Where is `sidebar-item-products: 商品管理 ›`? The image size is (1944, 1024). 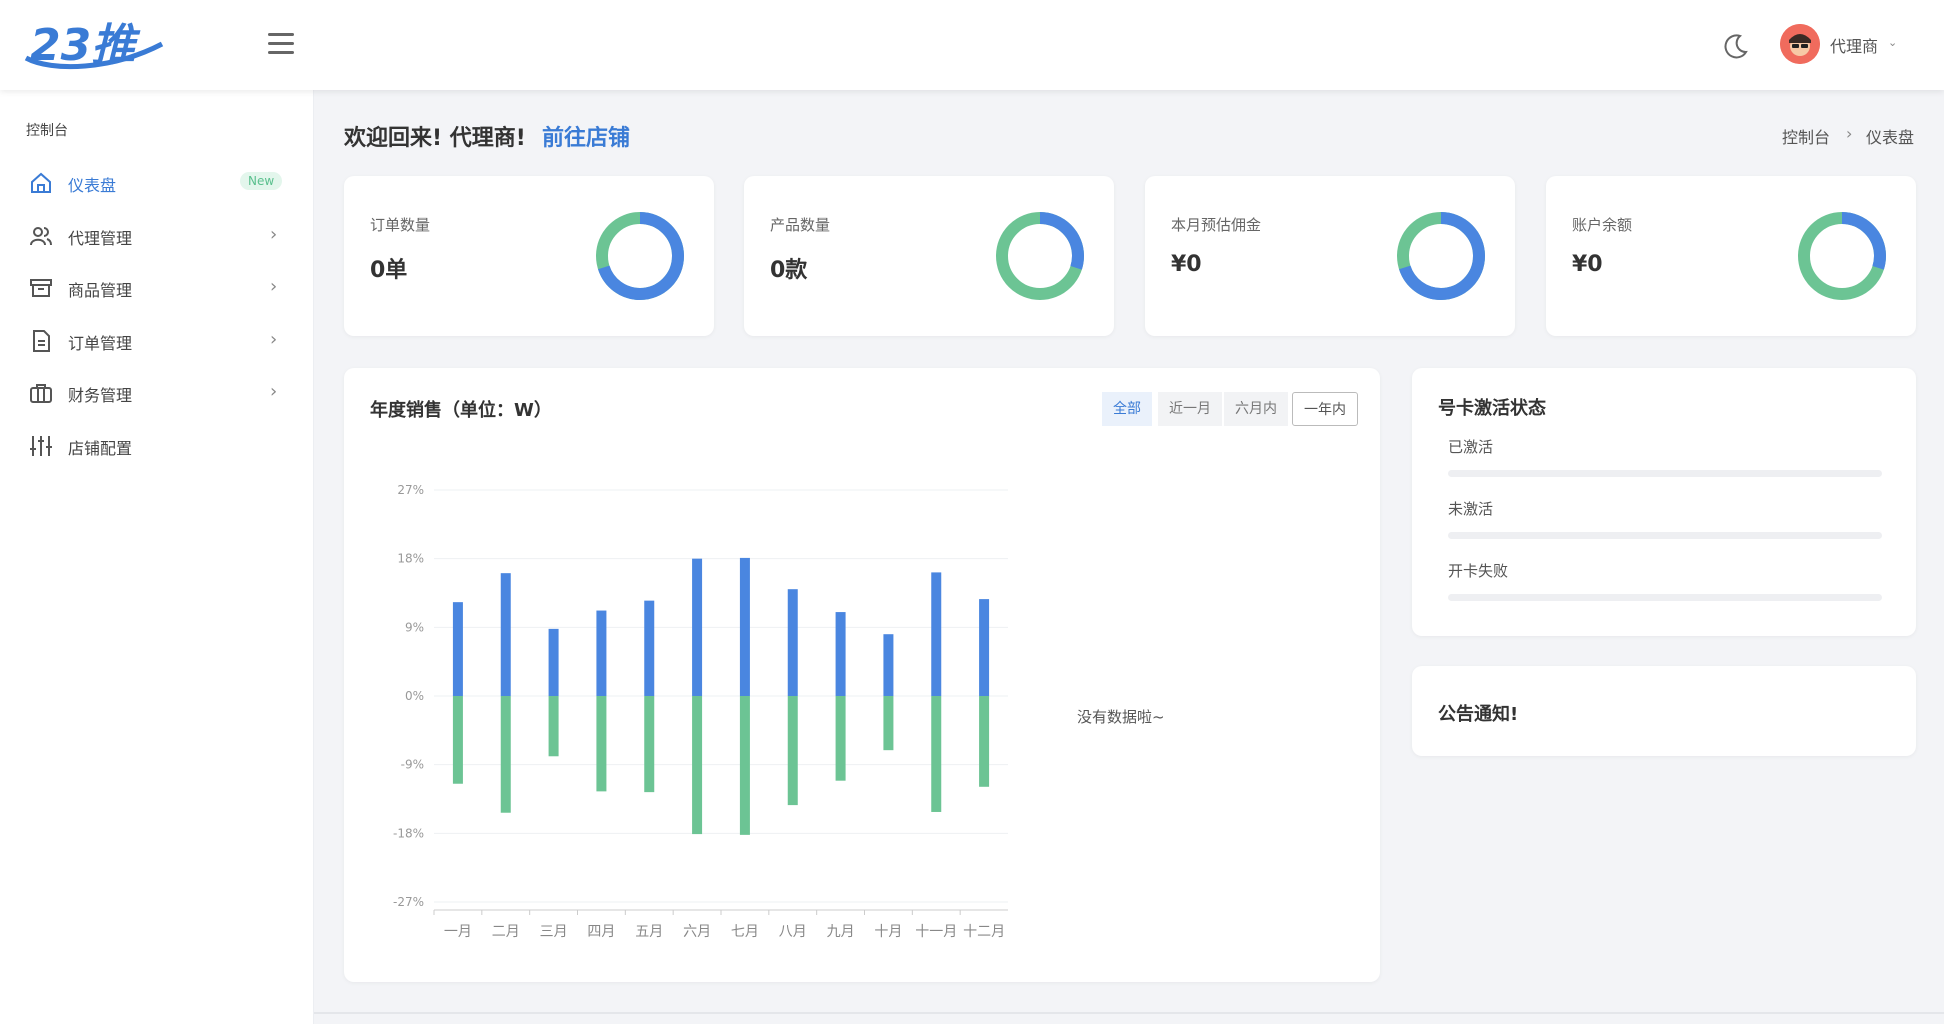 sidebar-item-products: 商品管理 › is located at coordinates (157, 287).